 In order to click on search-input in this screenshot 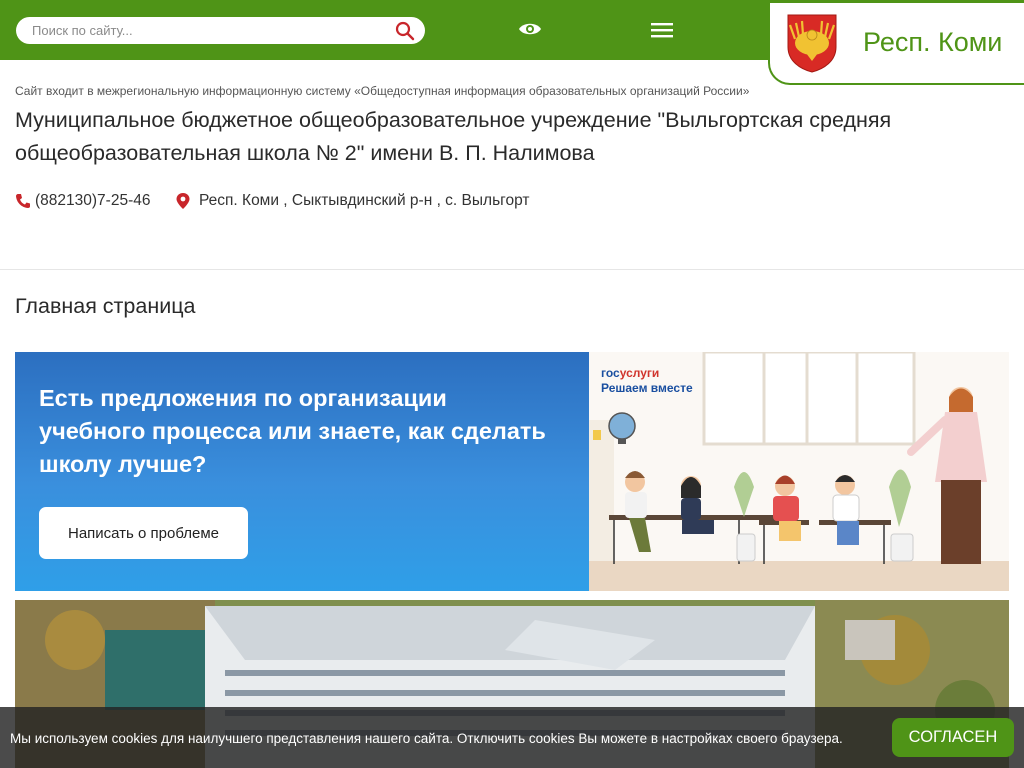, I will do `click(212, 30)`.